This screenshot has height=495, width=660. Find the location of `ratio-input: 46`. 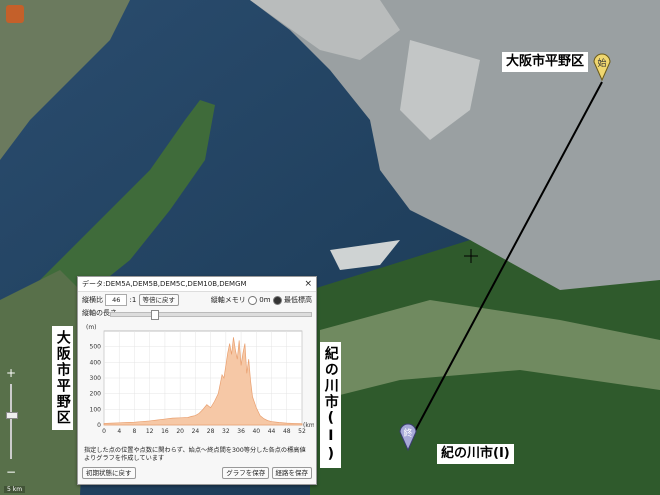

ratio-input: 46 is located at coordinates (116, 300).